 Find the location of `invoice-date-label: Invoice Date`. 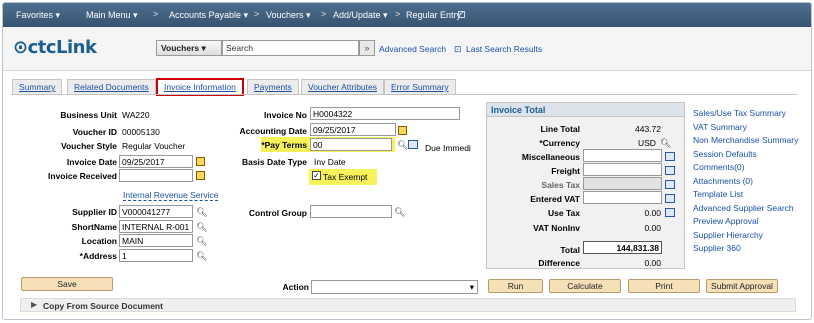

invoice-date-label: Invoice Date is located at coordinates (91, 162).